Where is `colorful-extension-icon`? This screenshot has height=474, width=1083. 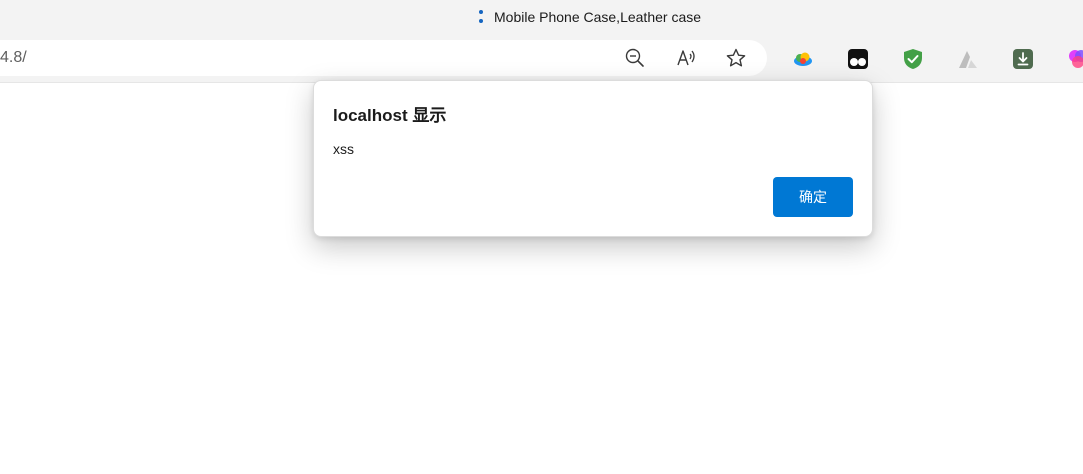
colorful-extension-icon is located at coordinates (1075, 59).